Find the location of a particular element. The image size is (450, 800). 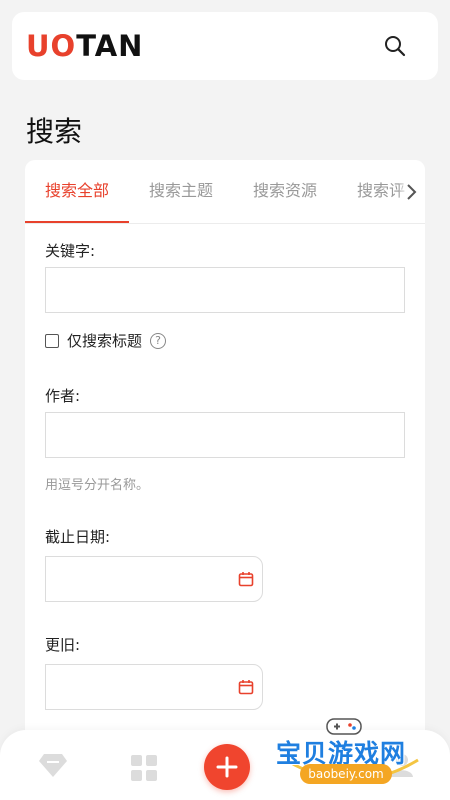

nav-grid-button is located at coordinates (144, 770).